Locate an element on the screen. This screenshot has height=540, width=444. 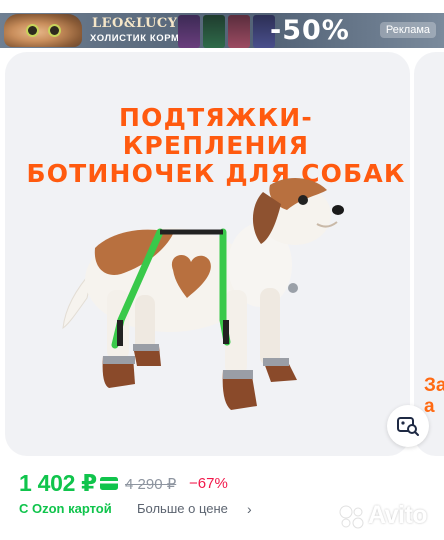
ozon-card-label: С Ozon картой is located at coordinates (65, 508).